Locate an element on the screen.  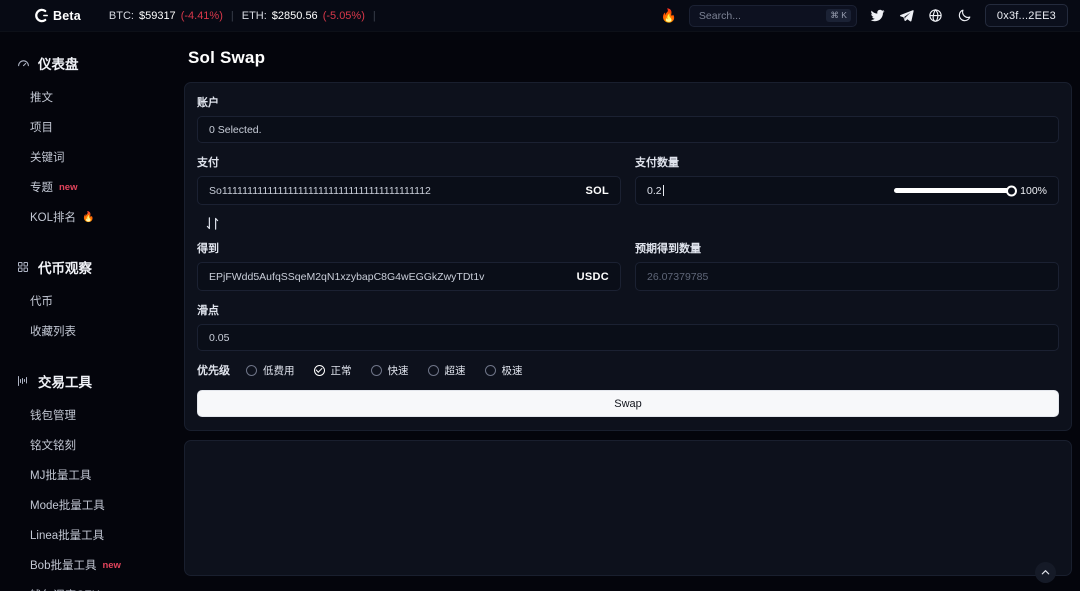
priority-option-low-fee: 低费用 is located at coordinates (270, 370).